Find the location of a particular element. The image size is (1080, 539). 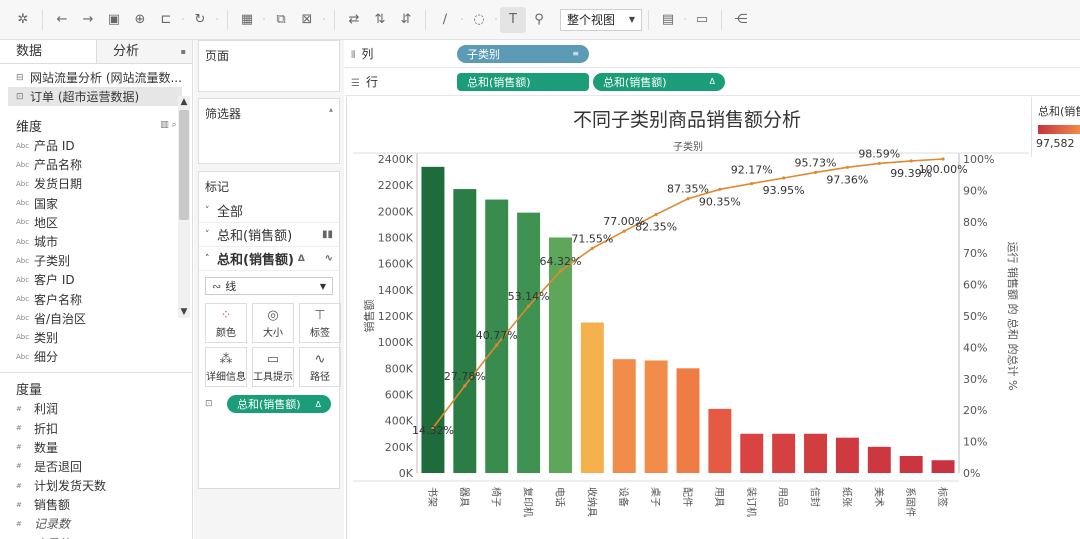

line-data-label: 14.32% is located at coordinates (433, 430).